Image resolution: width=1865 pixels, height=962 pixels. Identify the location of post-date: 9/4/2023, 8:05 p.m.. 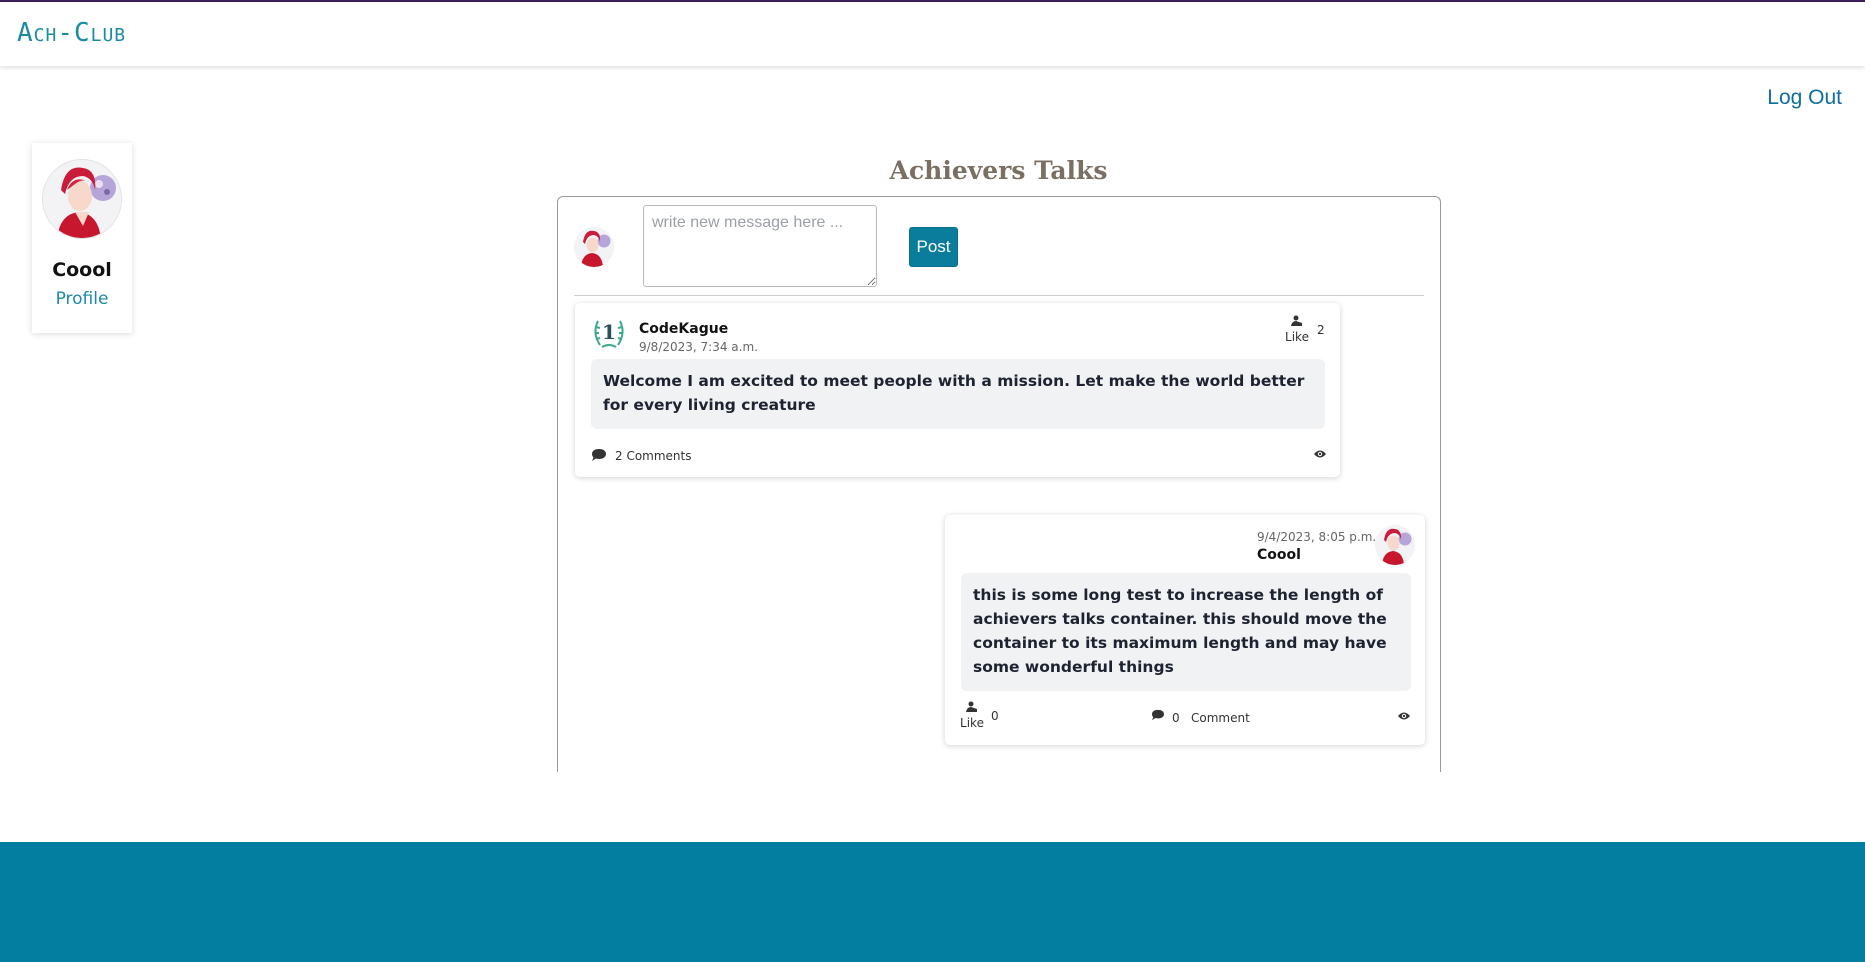
(1317, 537).